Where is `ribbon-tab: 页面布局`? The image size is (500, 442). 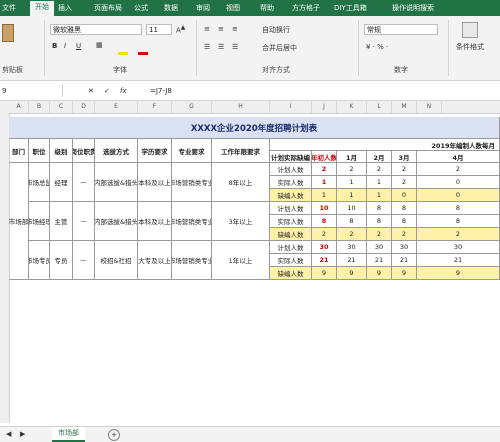 ribbon-tab: 页面布局 is located at coordinates (108, 8).